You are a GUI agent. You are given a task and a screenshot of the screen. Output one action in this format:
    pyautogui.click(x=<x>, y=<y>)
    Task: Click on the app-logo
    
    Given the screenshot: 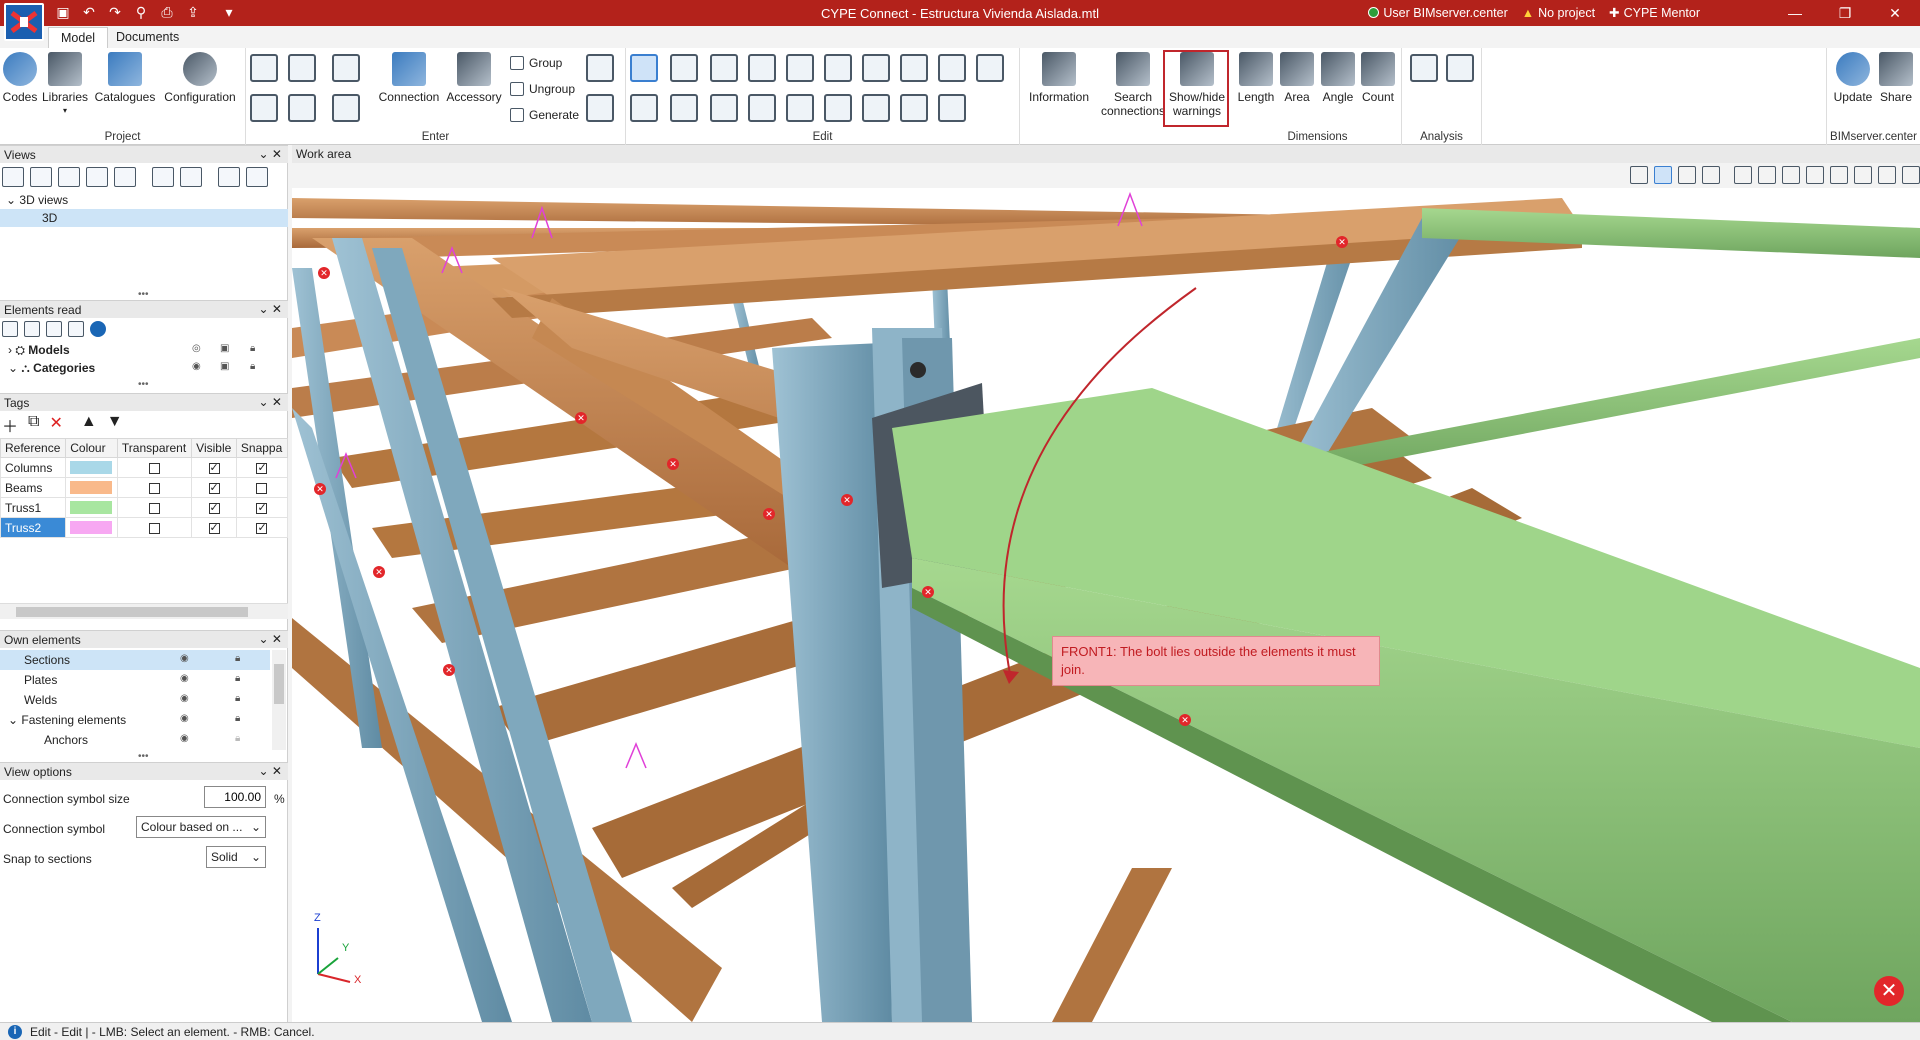 What is the action you would take?
    pyautogui.click(x=24, y=22)
    